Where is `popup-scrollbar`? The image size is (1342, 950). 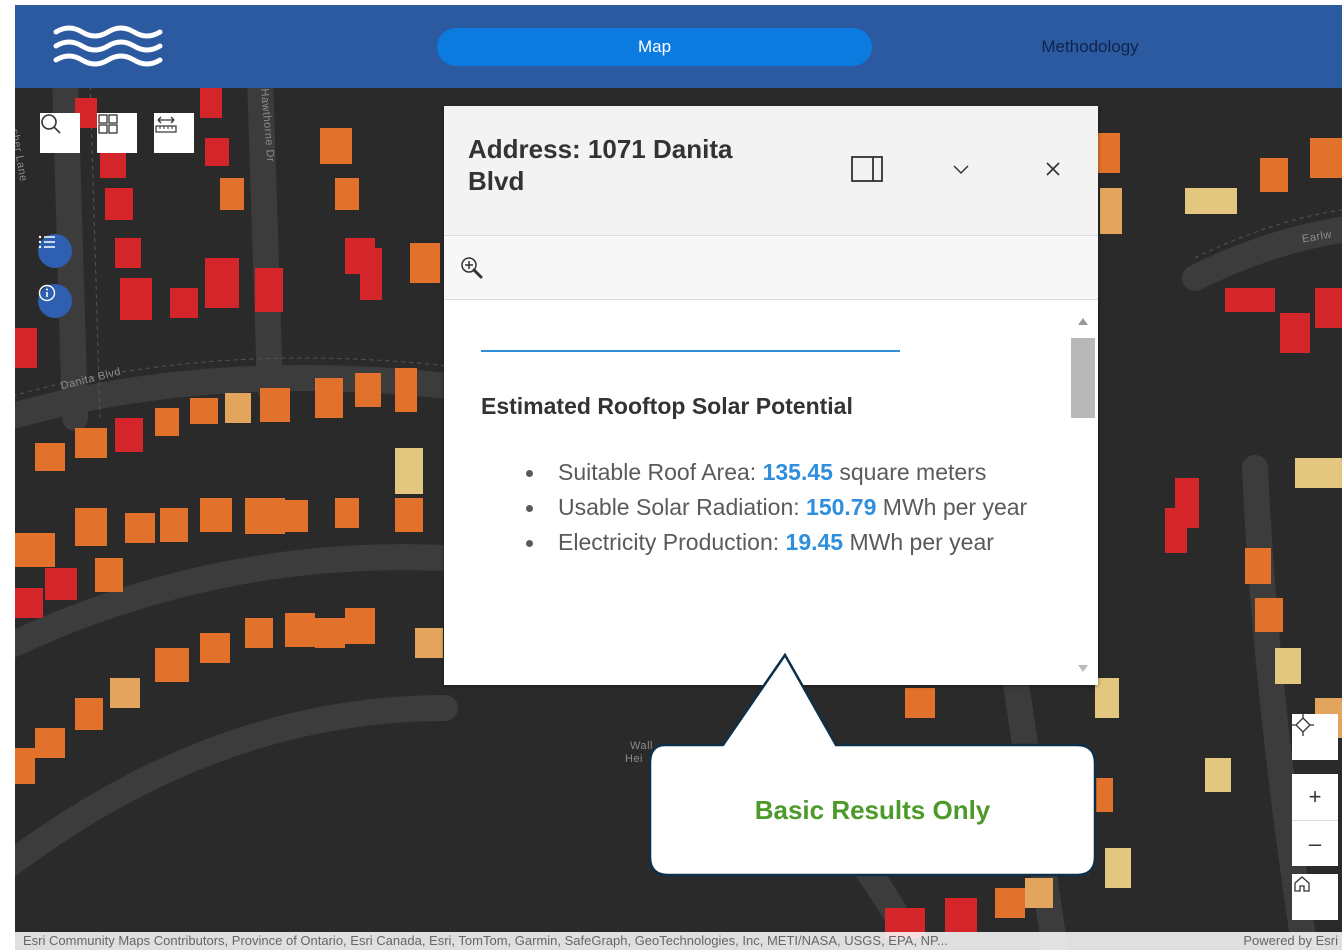 popup-scrollbar is located at coordinates (1083, 490).